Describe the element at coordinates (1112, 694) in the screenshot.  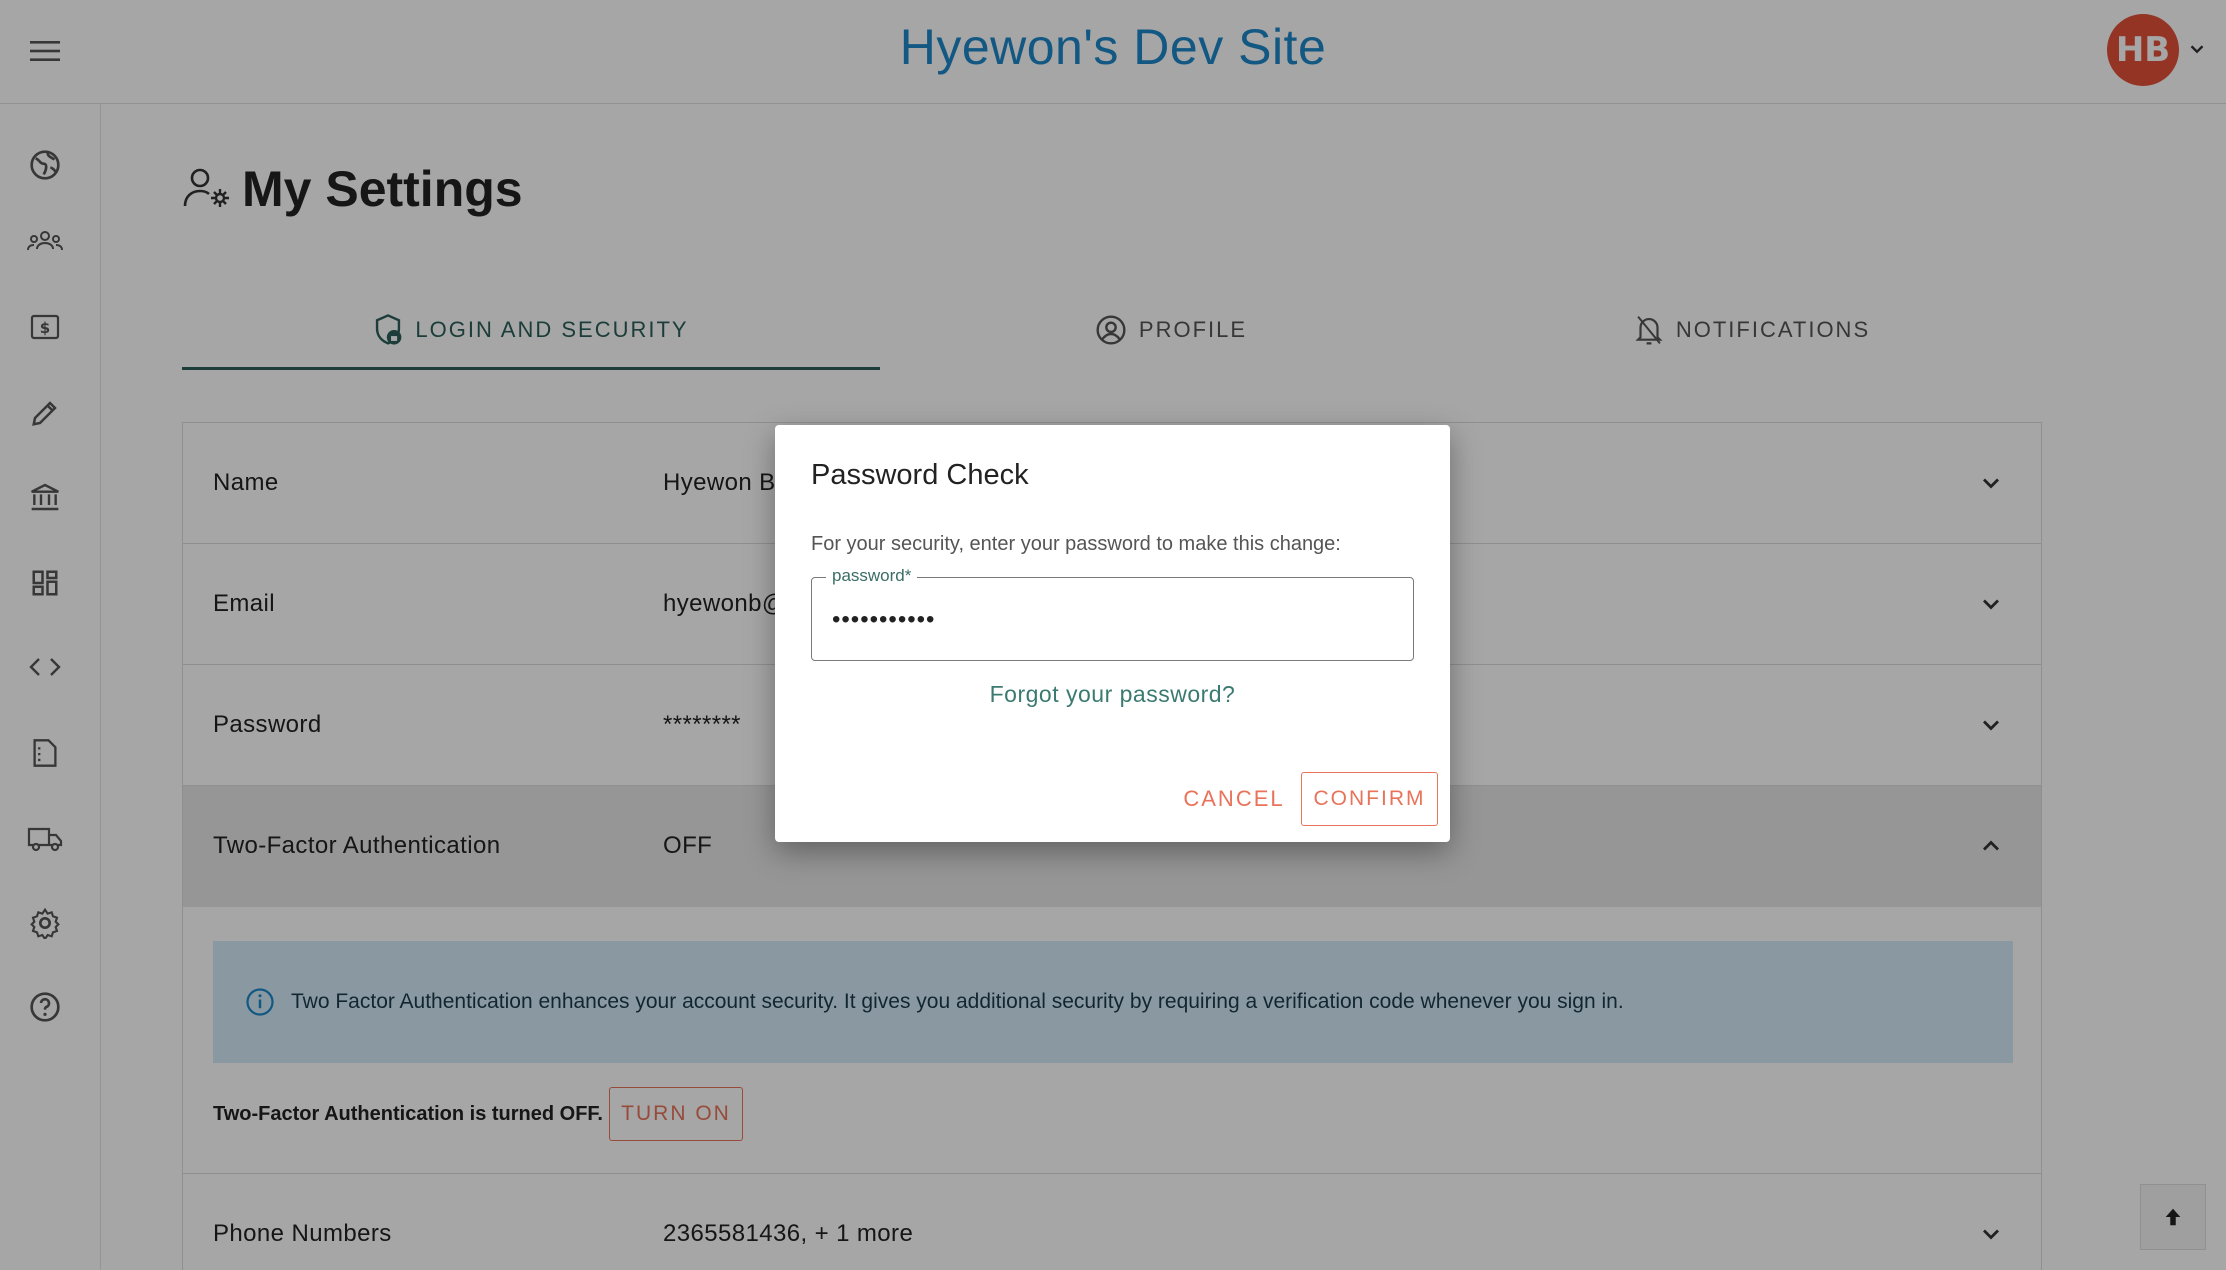
I see `forgot-password-link: Forgot your password?` at that location.